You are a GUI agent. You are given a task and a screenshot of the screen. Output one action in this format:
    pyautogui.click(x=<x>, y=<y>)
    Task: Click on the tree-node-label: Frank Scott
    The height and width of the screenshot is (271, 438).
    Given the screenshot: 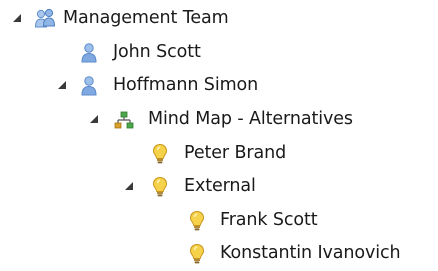 What is the action you would take?
    pyautogui.click(x=269, y=220)
    